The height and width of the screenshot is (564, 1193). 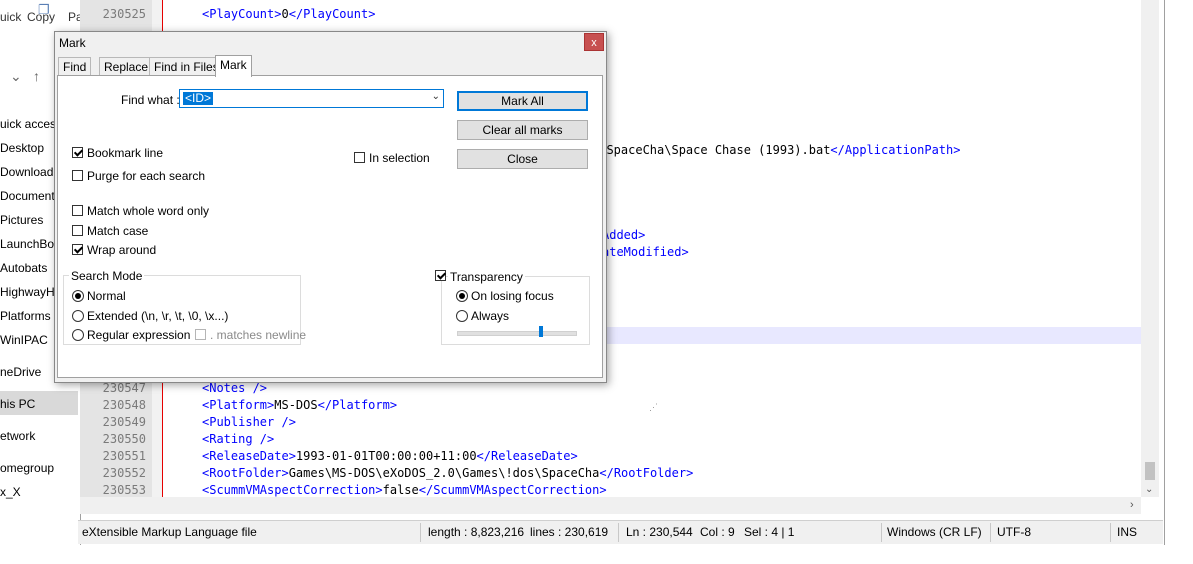 I want to click on sidebar-item-quick-access: uick access, so click(x=31, y=124).